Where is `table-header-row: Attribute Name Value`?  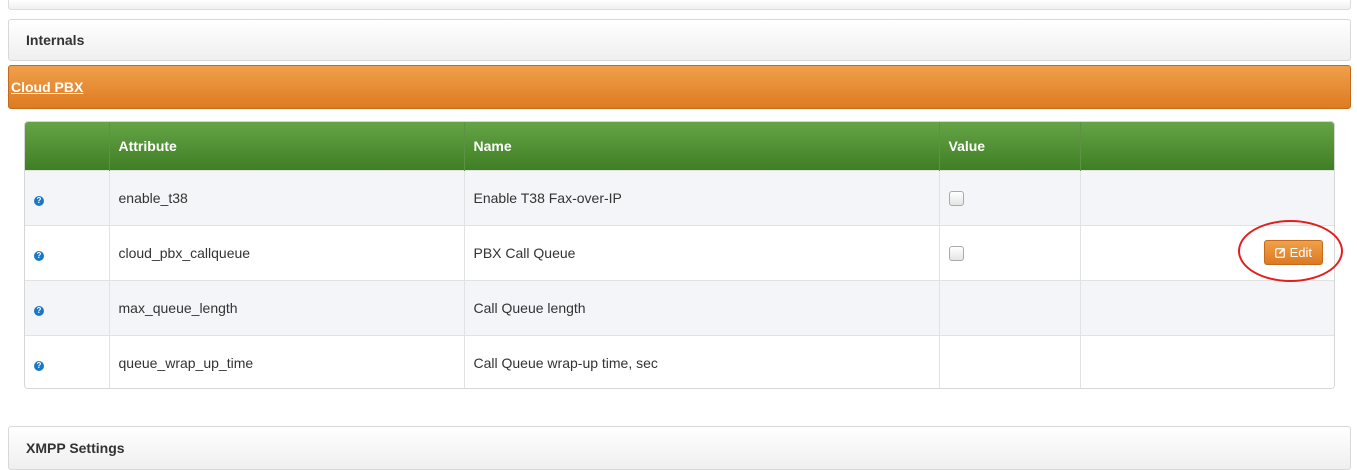 table-header-row: Attribute Name Value is located at coordinates (679, 146).